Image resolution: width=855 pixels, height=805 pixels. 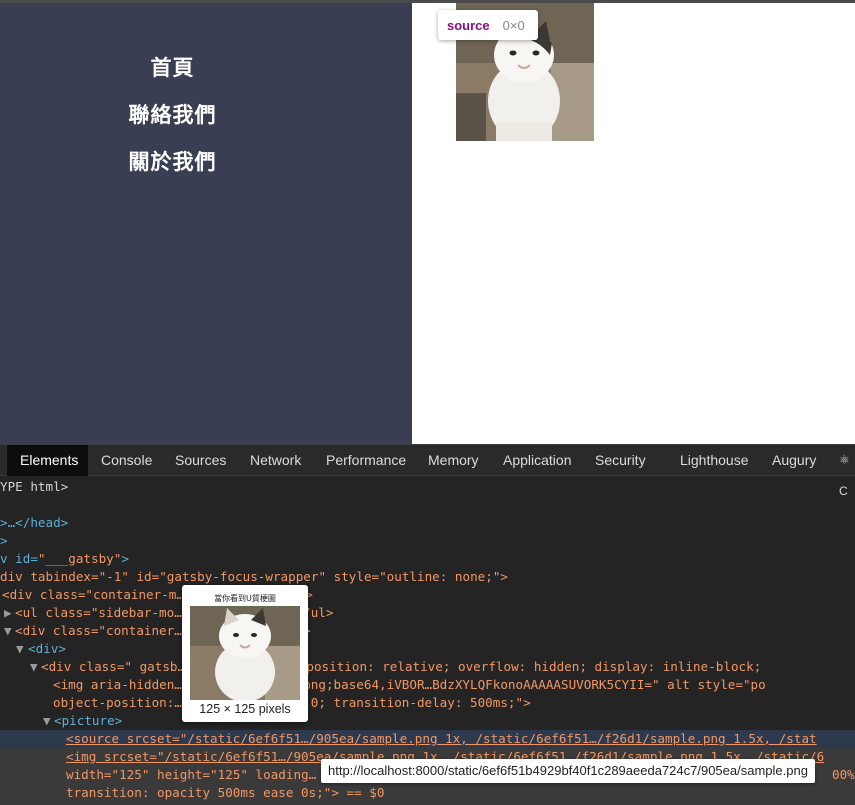 What do you see at coordinates (34, 523) in the screenshot?
I see `dom-line-head: >…</head>` at bounding box center [34, 523].